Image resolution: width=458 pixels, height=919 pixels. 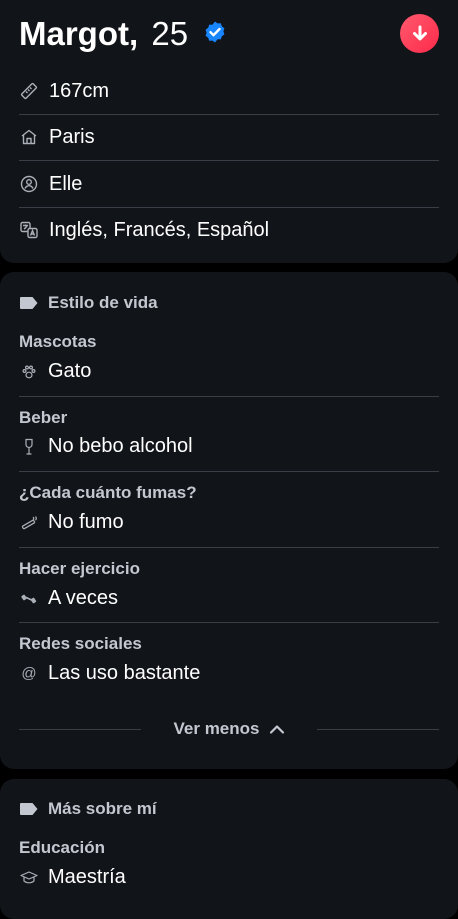 I want to click on lifestyle-heading: Estilo de vida, so click(x=88, y=303).